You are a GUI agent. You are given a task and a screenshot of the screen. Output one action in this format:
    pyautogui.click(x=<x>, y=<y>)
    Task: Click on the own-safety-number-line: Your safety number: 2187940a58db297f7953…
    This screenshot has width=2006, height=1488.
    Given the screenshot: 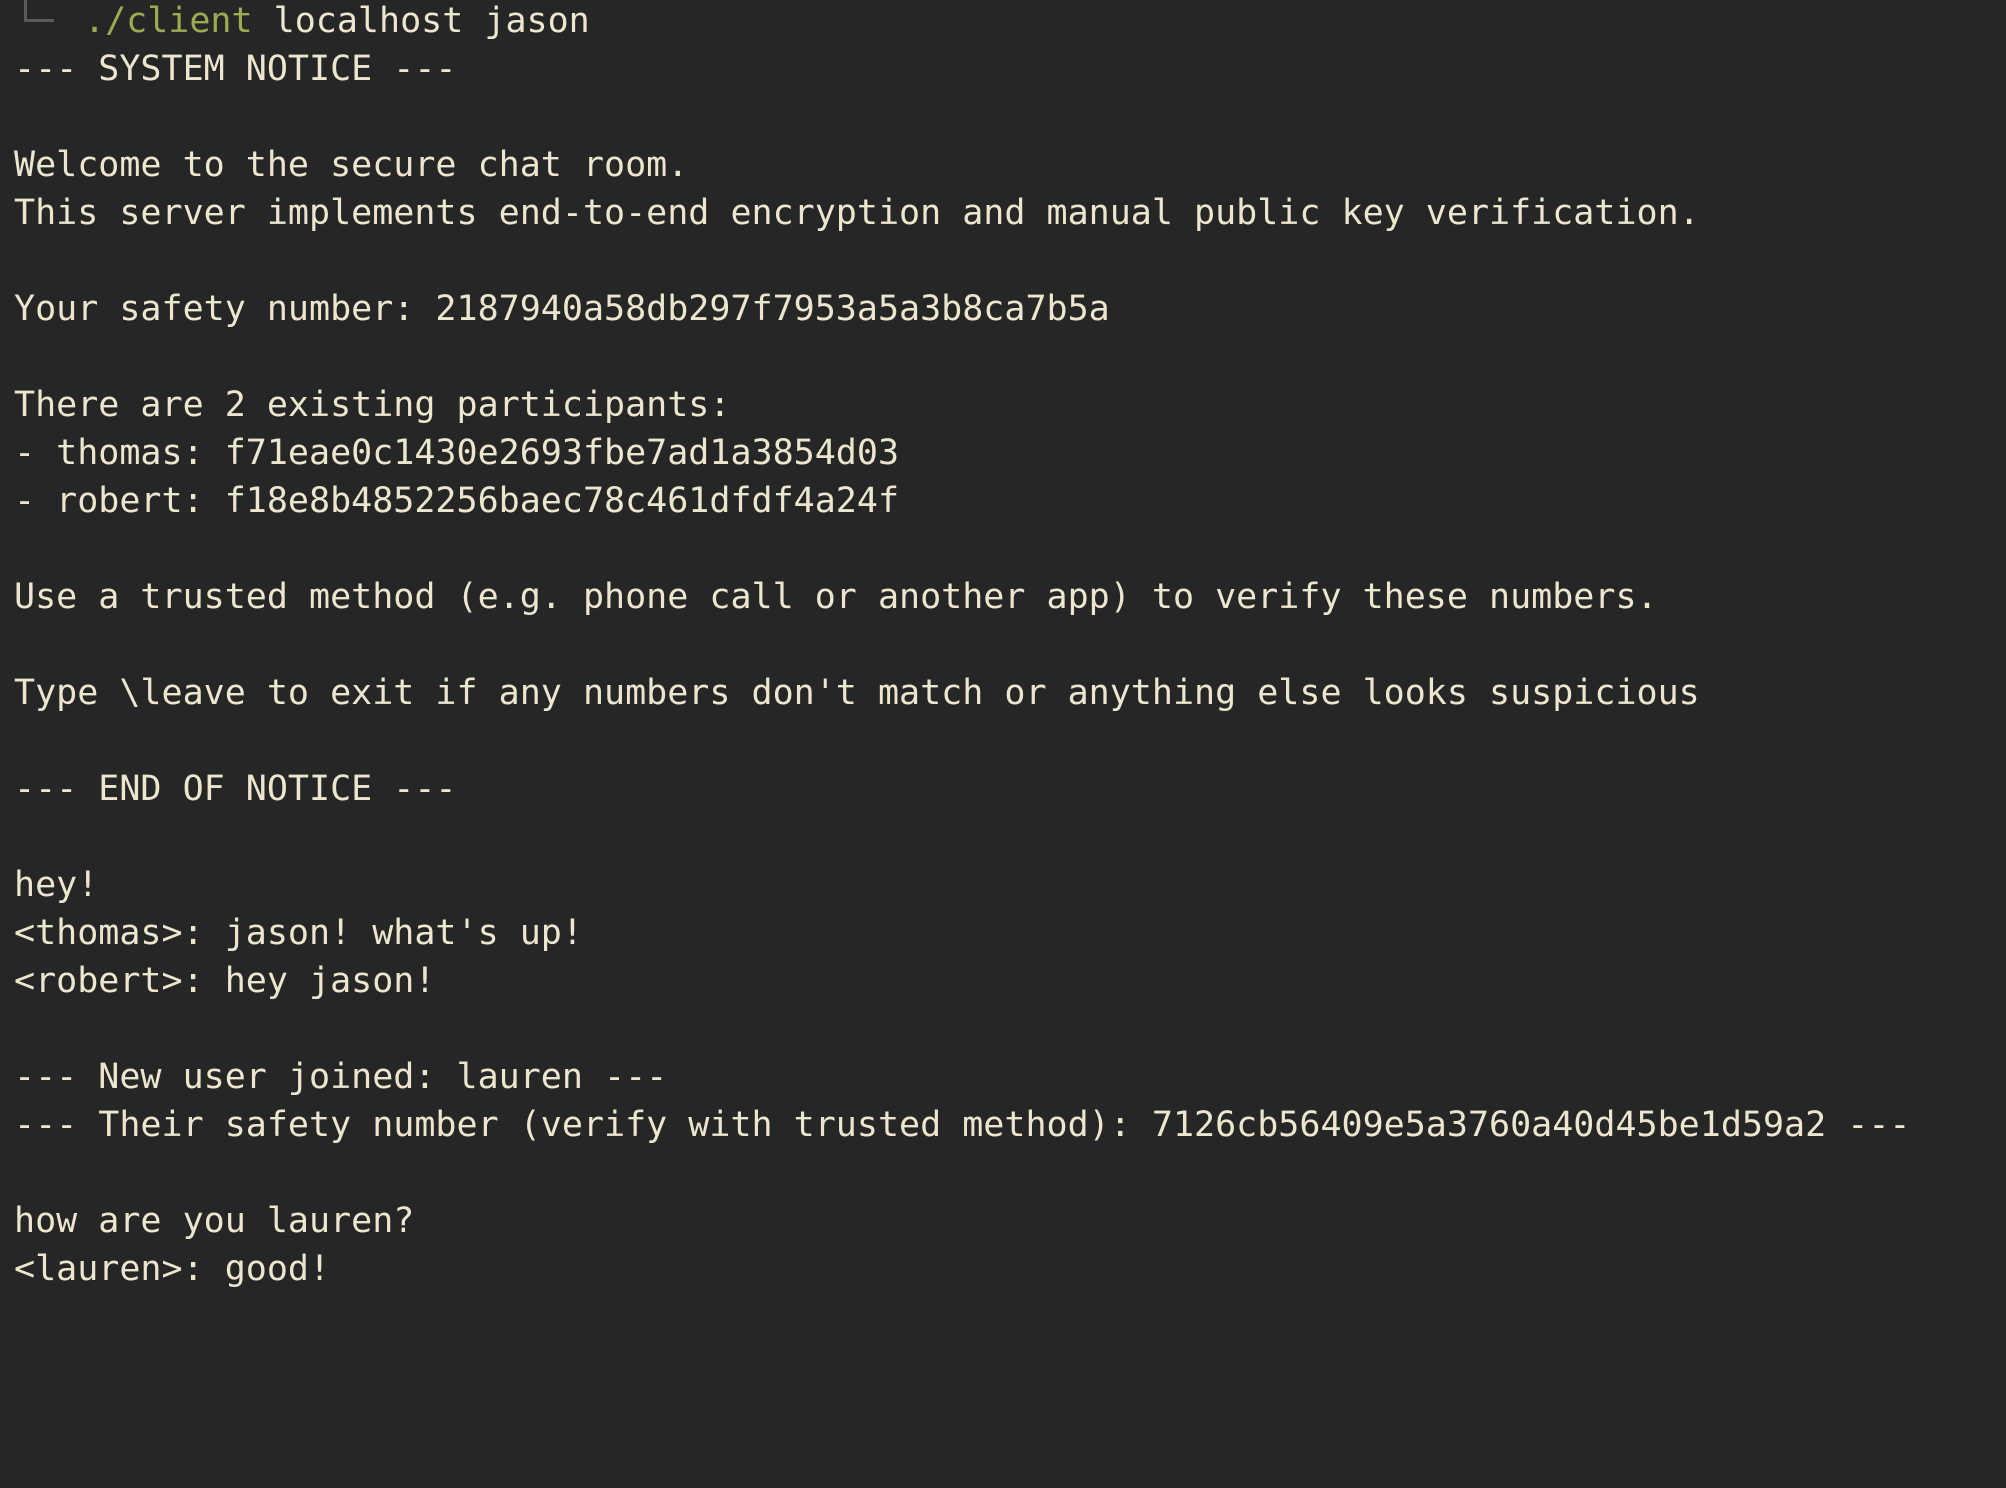 What is the action you would take?
    pyautogui.click(x=562, y=309)
    